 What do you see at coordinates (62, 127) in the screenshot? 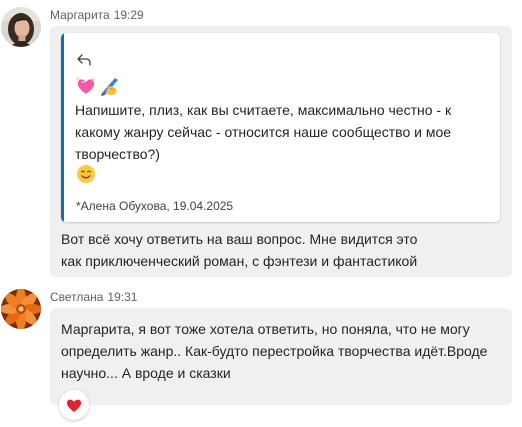
I see `quote-accent-bar` at bounding box center [62, 127].